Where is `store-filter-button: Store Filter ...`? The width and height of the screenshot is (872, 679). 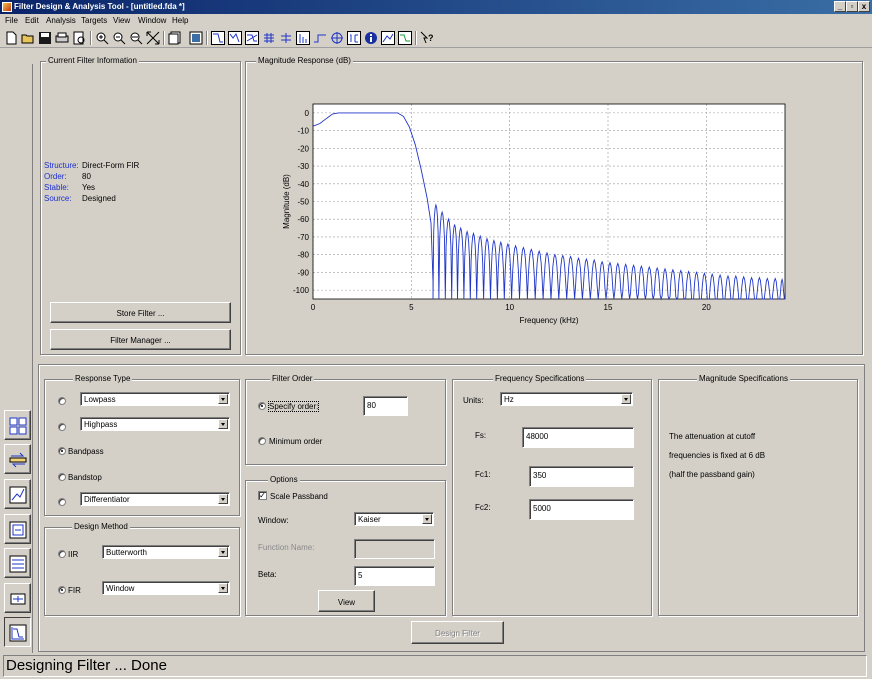 store-filter-button: Store Filter ... is located at coordinates (140, 312).